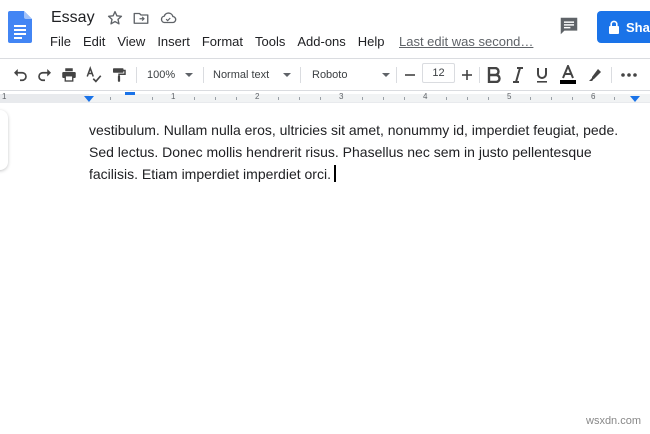 This screenshot has width=650, height=434. I want to click on docs-logo-icon, so click(20, 27).